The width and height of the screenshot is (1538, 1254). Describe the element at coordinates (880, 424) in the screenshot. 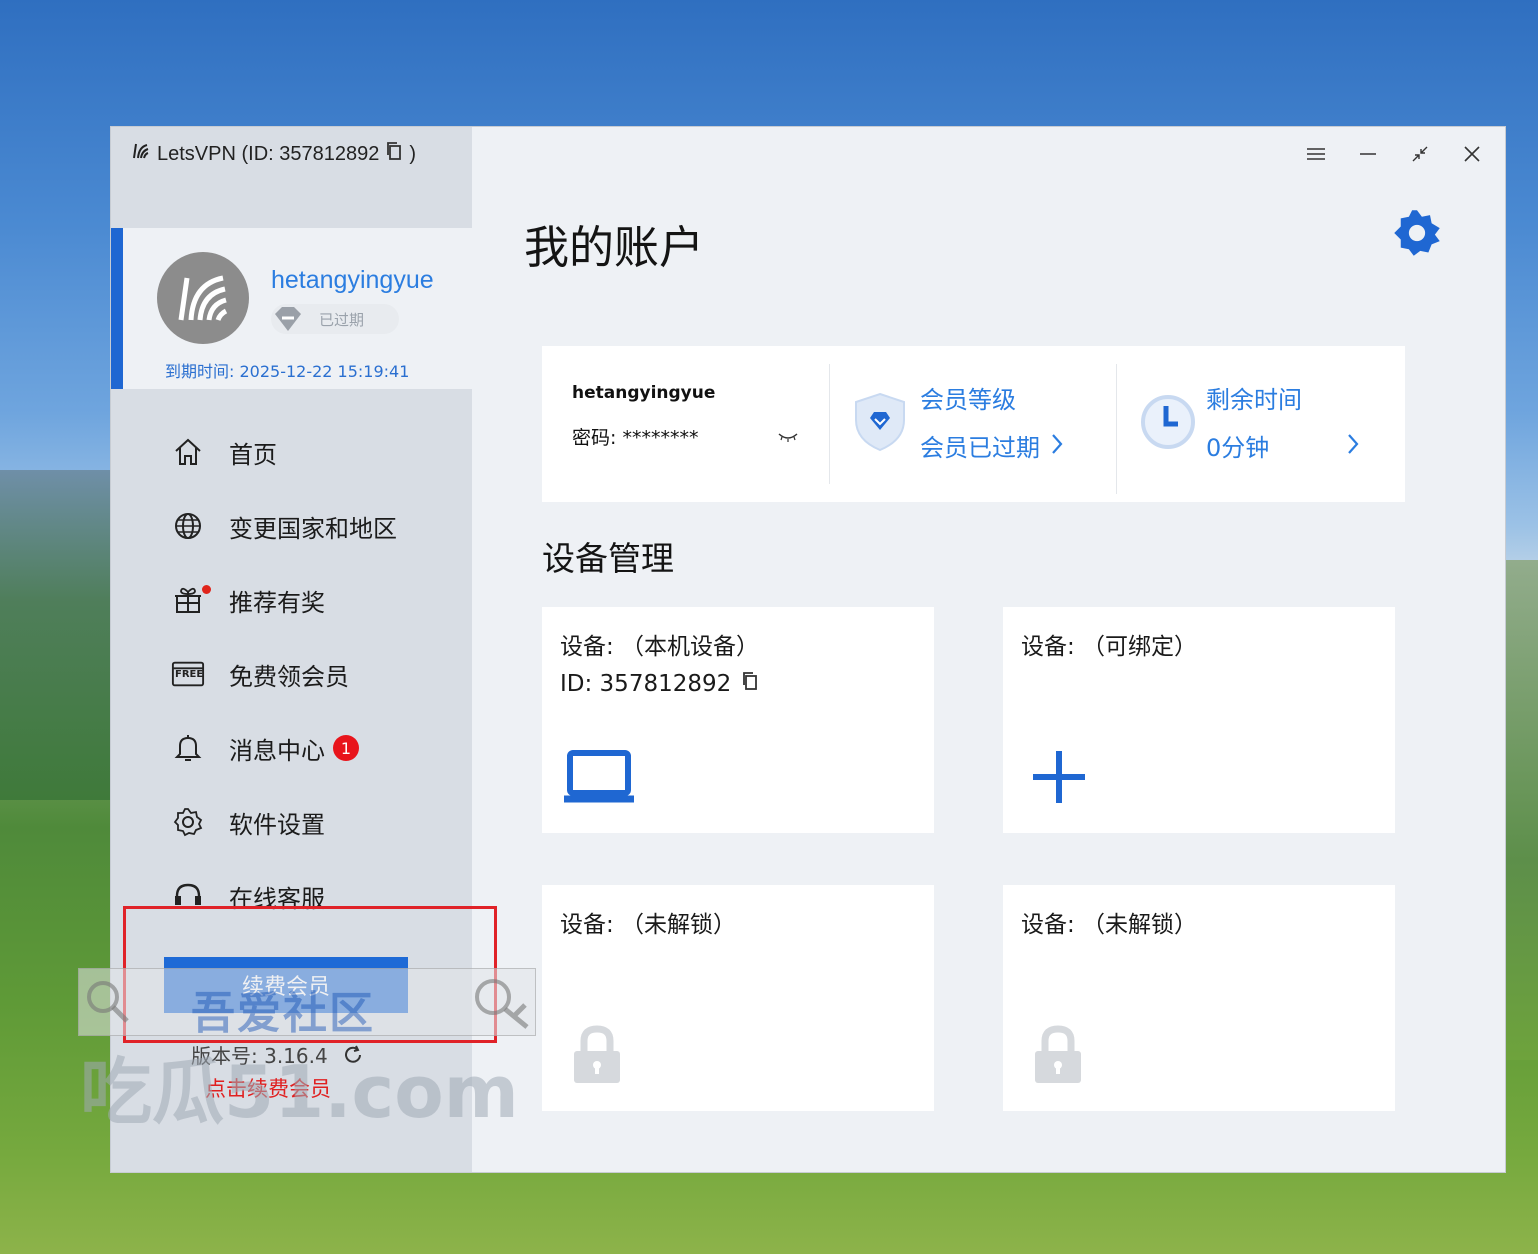

I see `shield-icon` at that location.